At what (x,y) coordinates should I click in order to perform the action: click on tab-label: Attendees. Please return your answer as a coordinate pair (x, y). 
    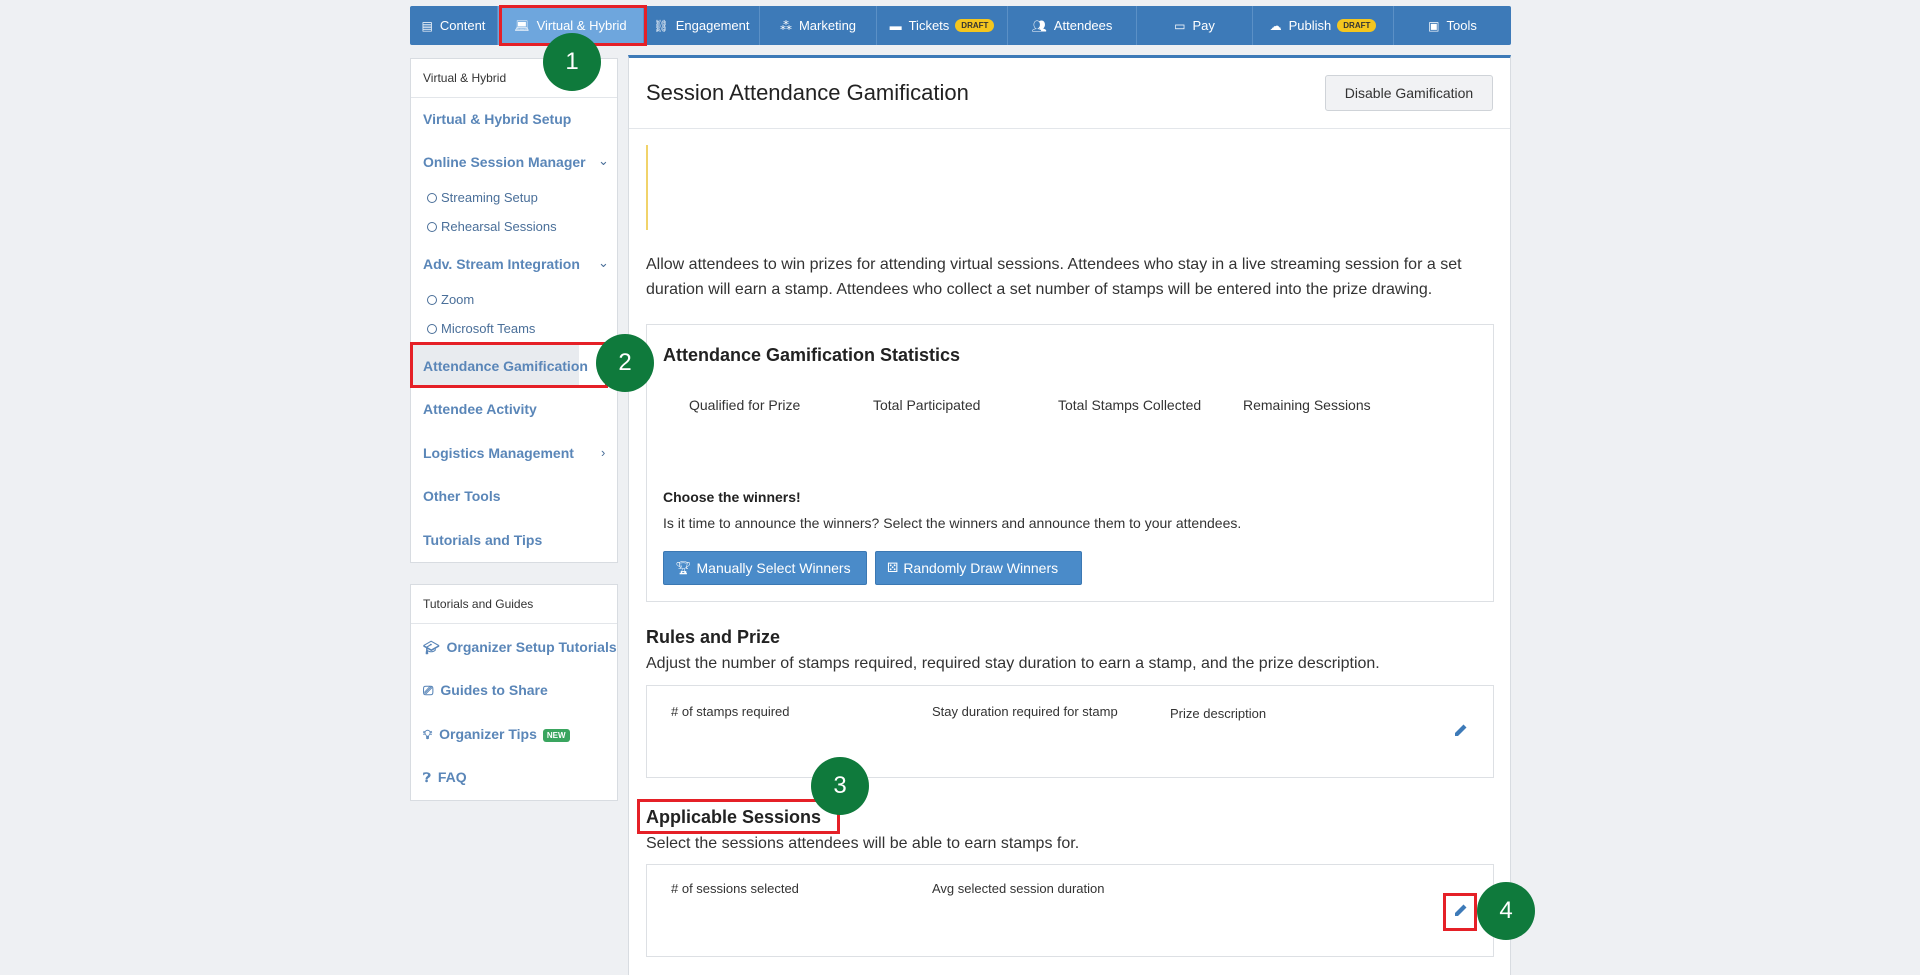
    Looking at the image, I should click on (1083, 25).